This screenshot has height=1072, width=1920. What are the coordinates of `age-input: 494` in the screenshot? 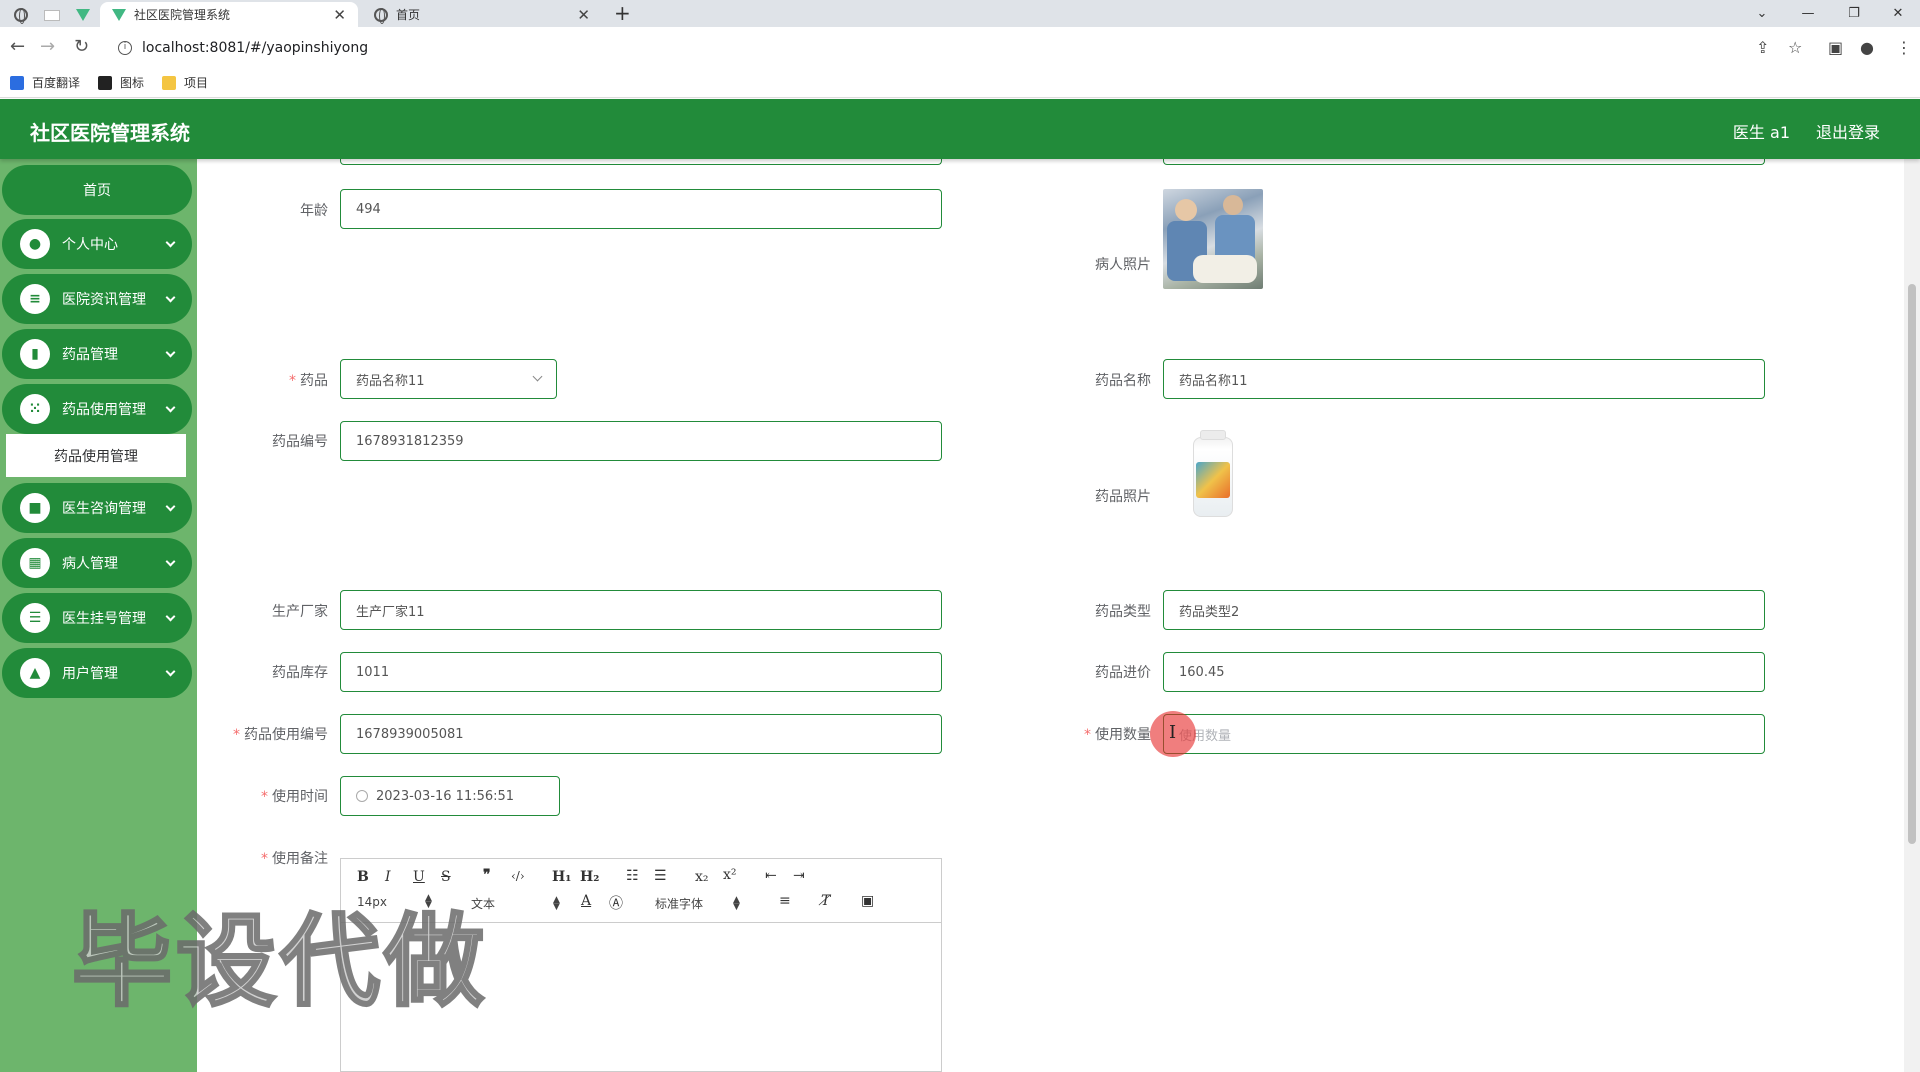 It's located at (641, 209).